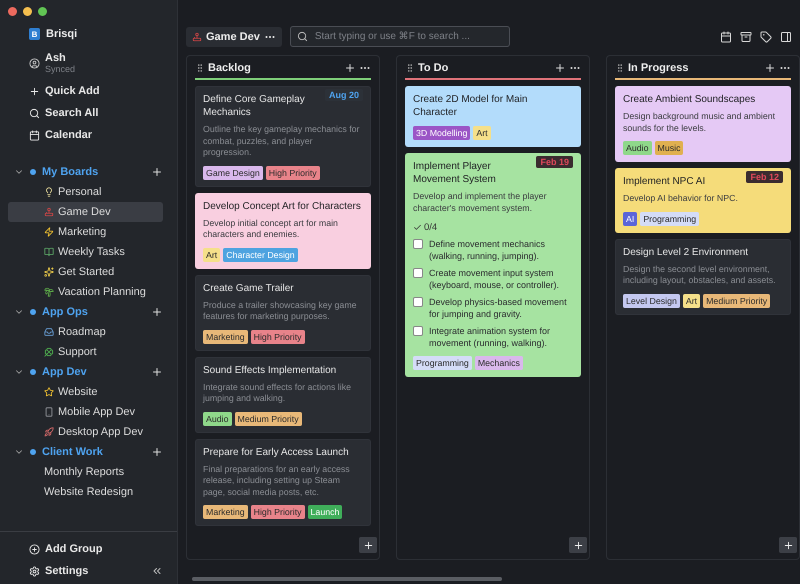 The width and height of the screenshot is (800, 584). I want to click on board-item: Personal, so click(85, 192).